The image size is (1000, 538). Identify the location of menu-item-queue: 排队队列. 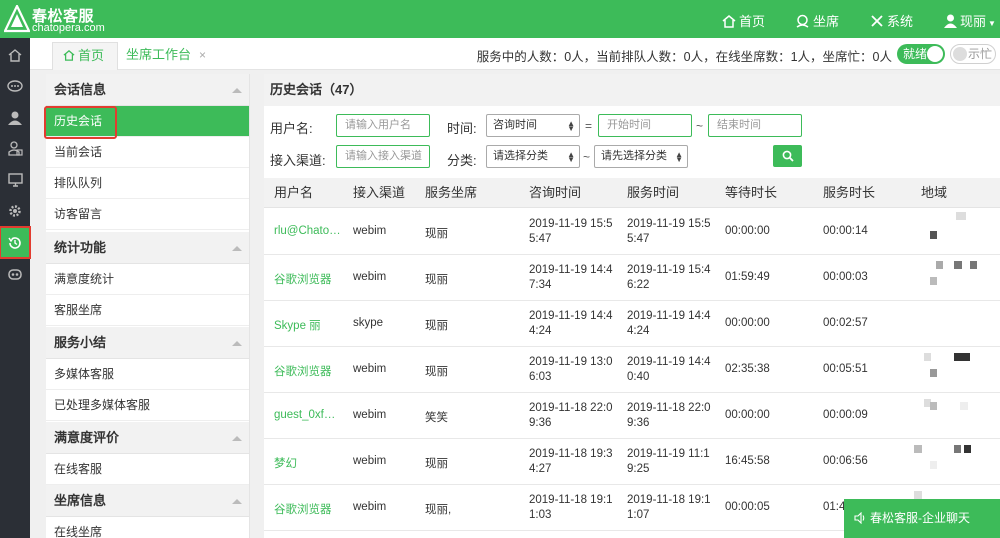
(147, 183).